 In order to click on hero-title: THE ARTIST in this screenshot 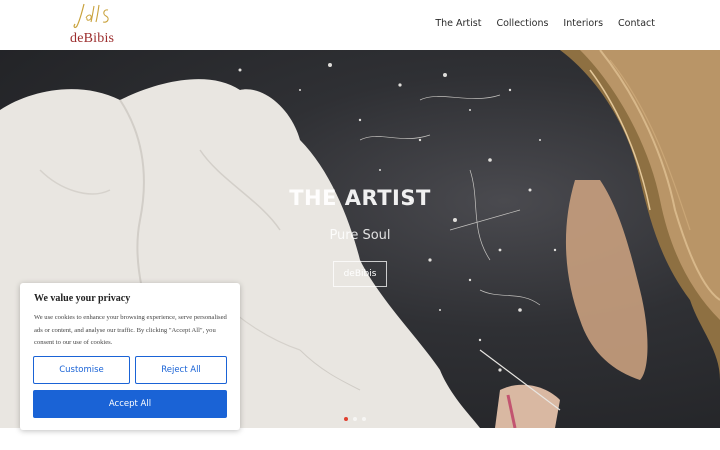, I will do `click(360, 198)`.